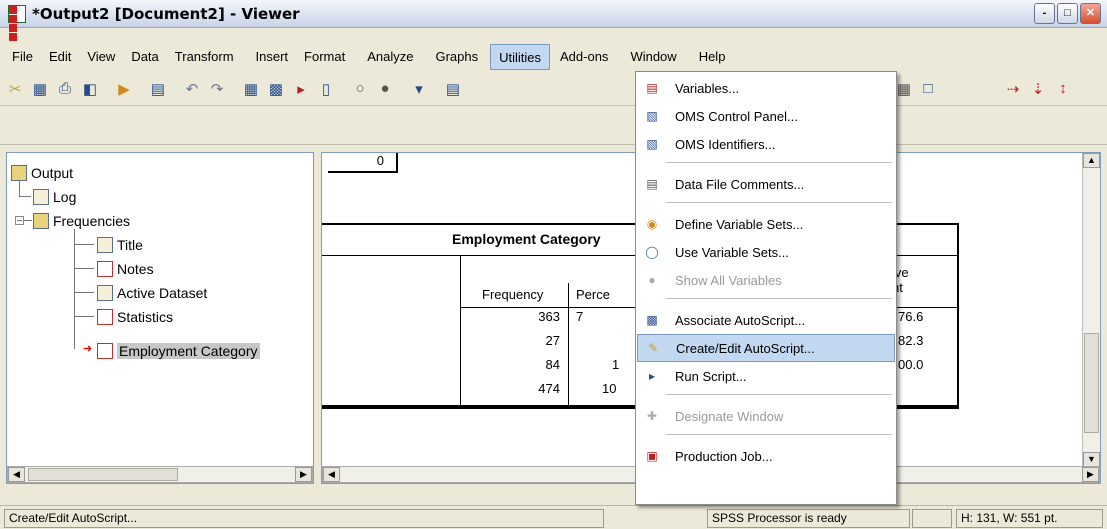 This screenshot has height=529, width=1107. Describe the element at coordinates (52, 173) in the screenshot. I see `tree-item-label: Output` at that location.